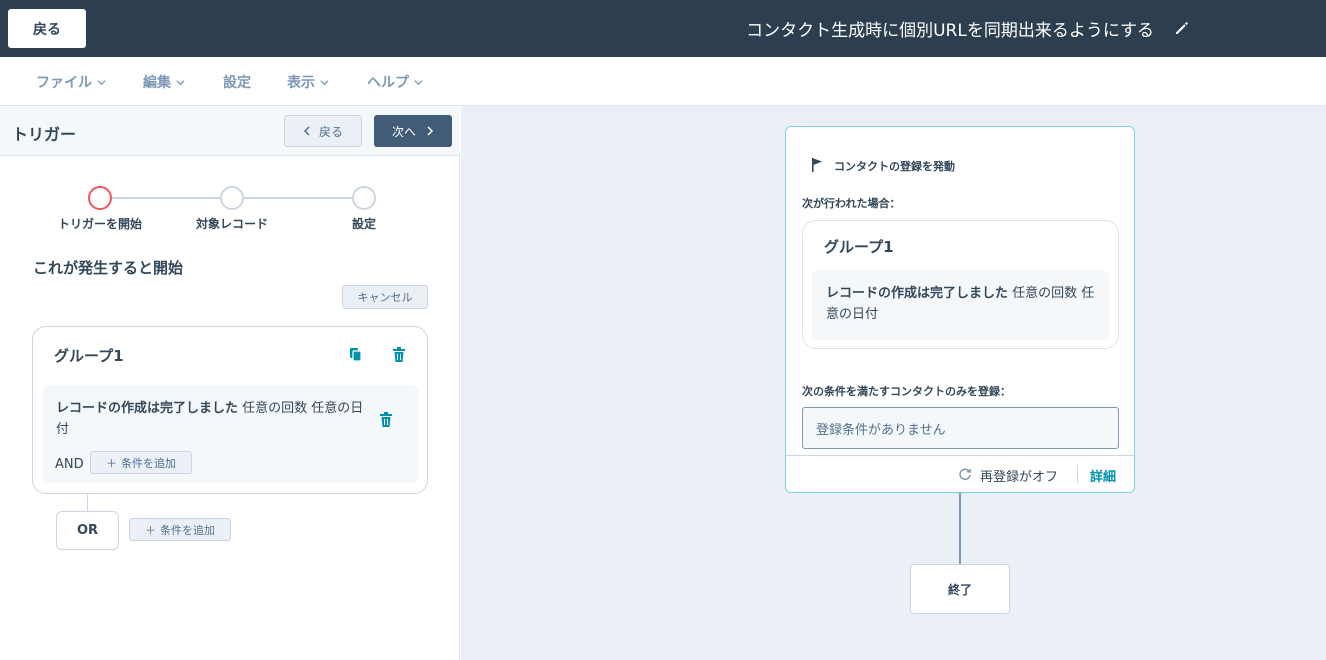  Describe the element at coordinates (950, 28) in the screenshot. I see `workflow-title: コンタクト生成時に個別URLを同期出来るようにする` at that location.